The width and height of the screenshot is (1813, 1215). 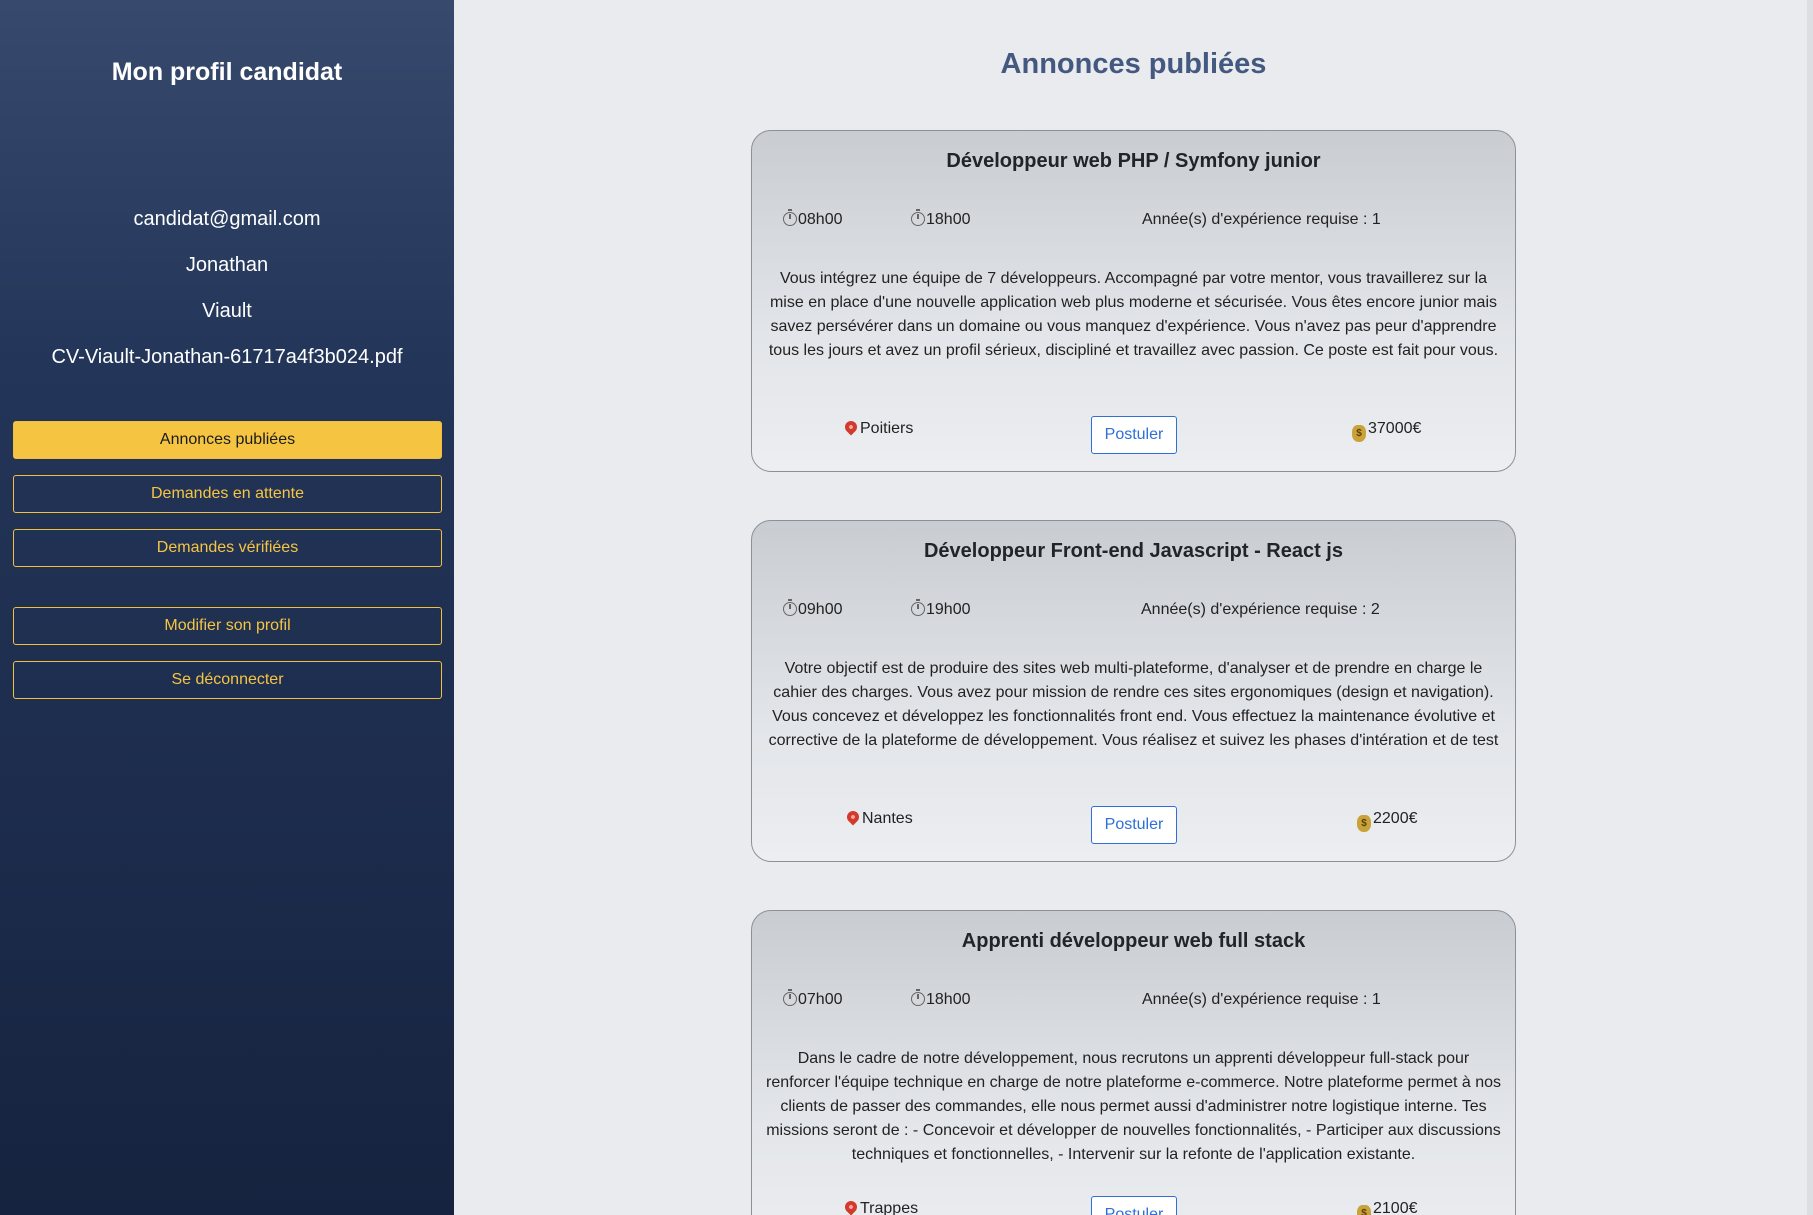 I want to click on offer-title: Développeur web PHP / Symfony junior, so click(x=1133, y=161).